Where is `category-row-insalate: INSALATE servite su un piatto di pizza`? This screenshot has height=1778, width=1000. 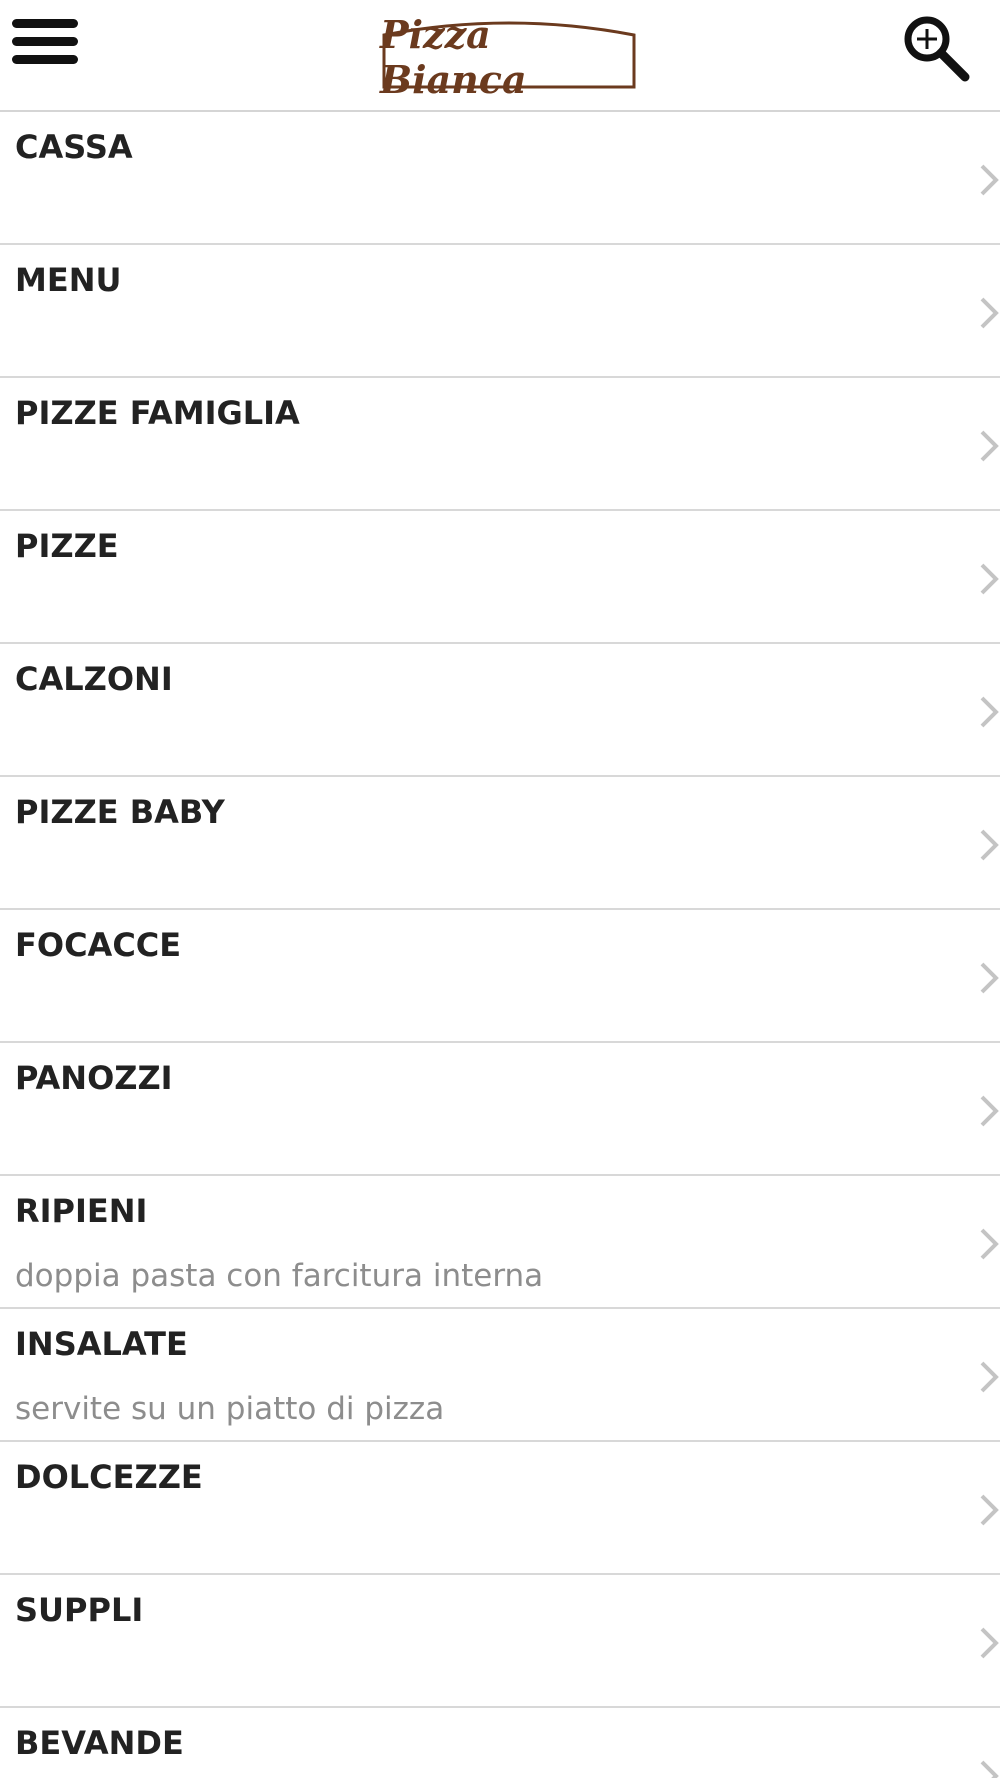
category-row-insalate: INSALATE servite su un piatto di pizza is located at coordinates (500, 1375).